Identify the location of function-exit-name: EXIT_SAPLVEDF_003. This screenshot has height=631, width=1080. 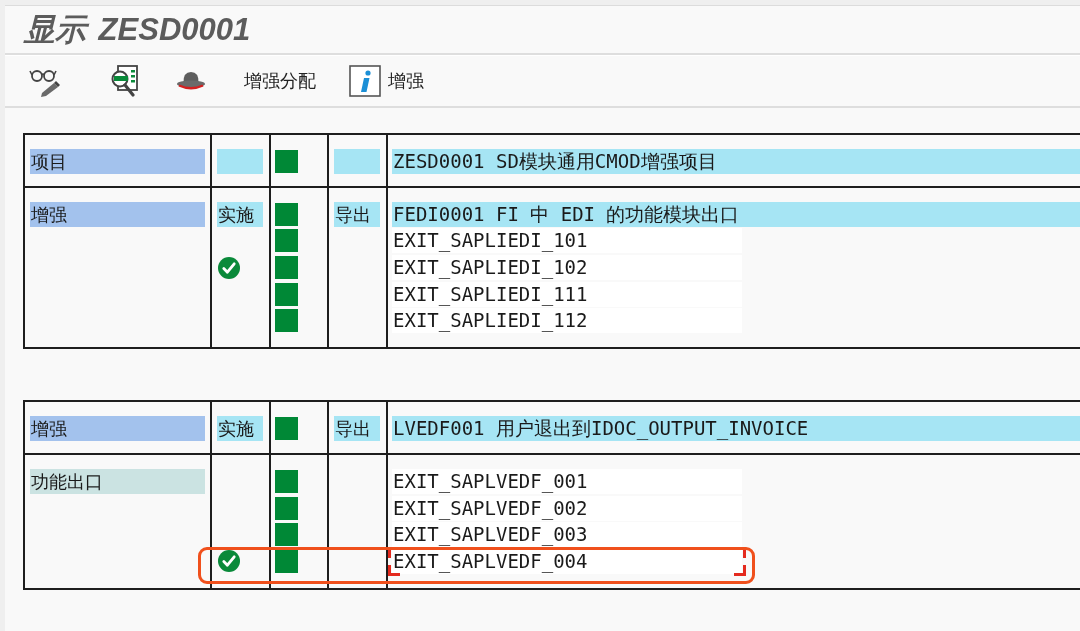
(567, 535).